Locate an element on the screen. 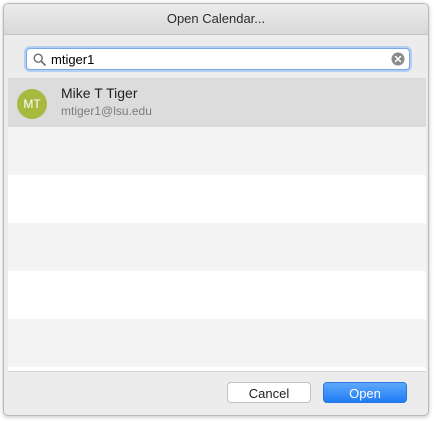 The height and width of the screenshot is (421, 434). result-row-mike-t-tiger: MT Mike T Tiger mtiger1@lsu.edu is located at coordinates (217, 103).